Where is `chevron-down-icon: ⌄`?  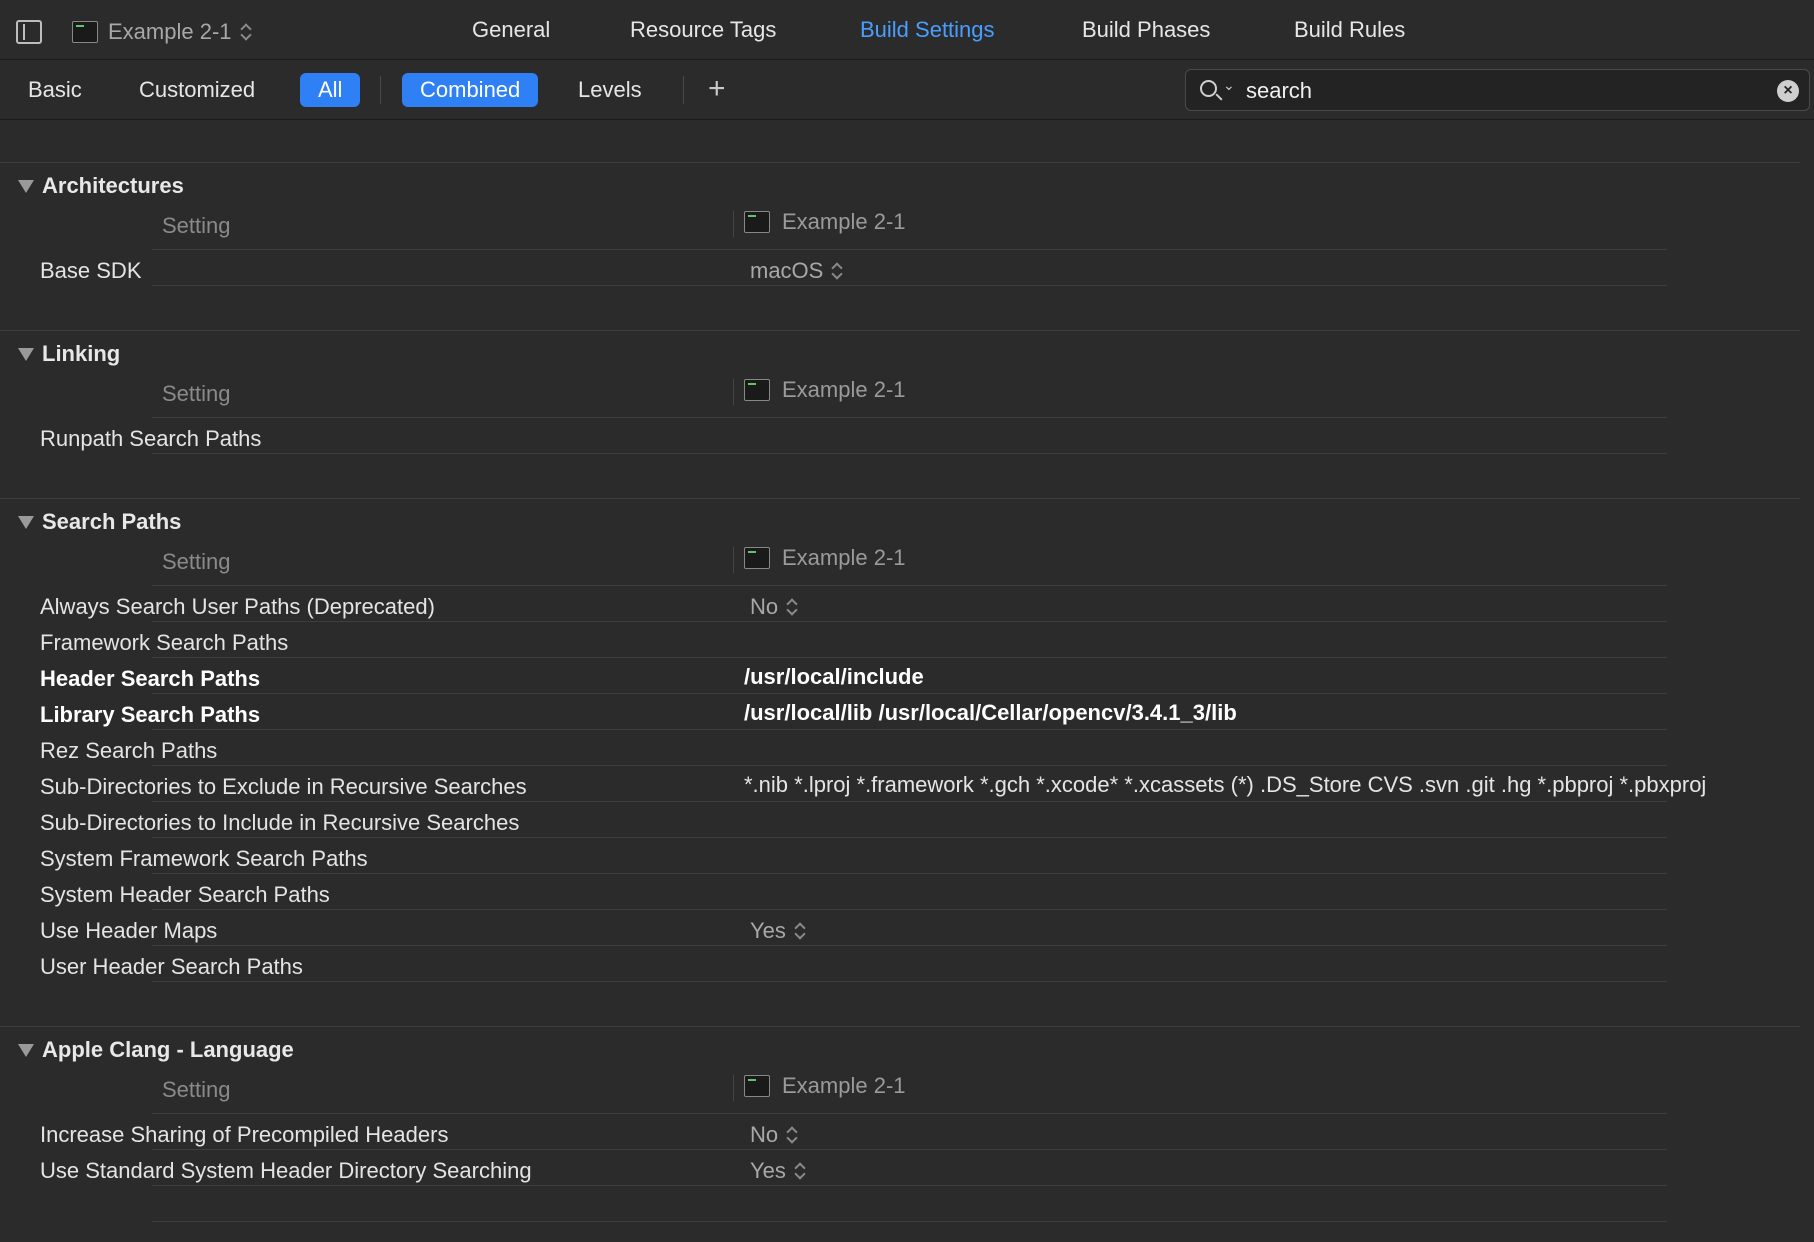
chevron-down-icon: ⌄ is located at coordinates (1229, 85).